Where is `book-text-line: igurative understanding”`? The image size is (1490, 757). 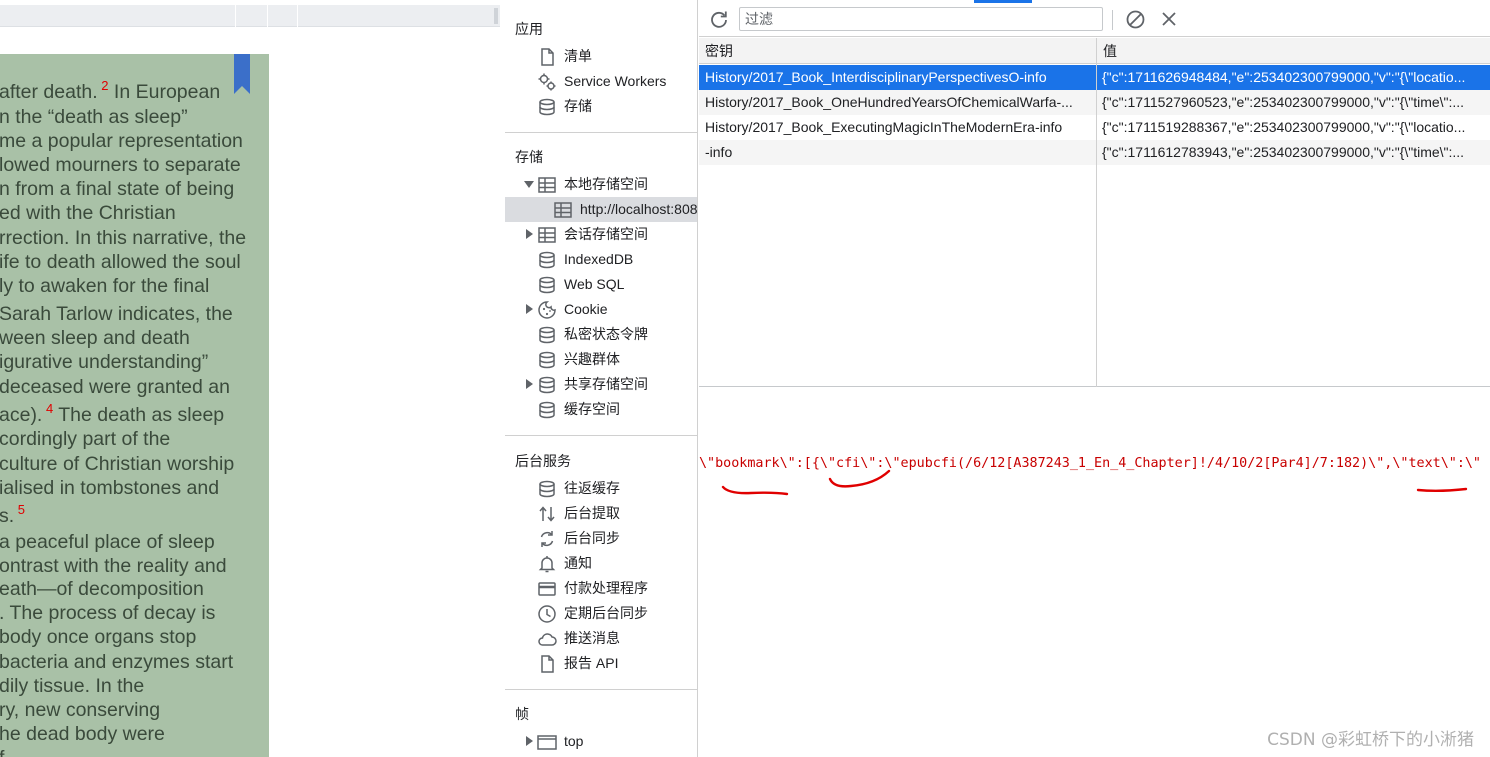
book-text-line: igurative understanding” is located at coordinates (104, 362).